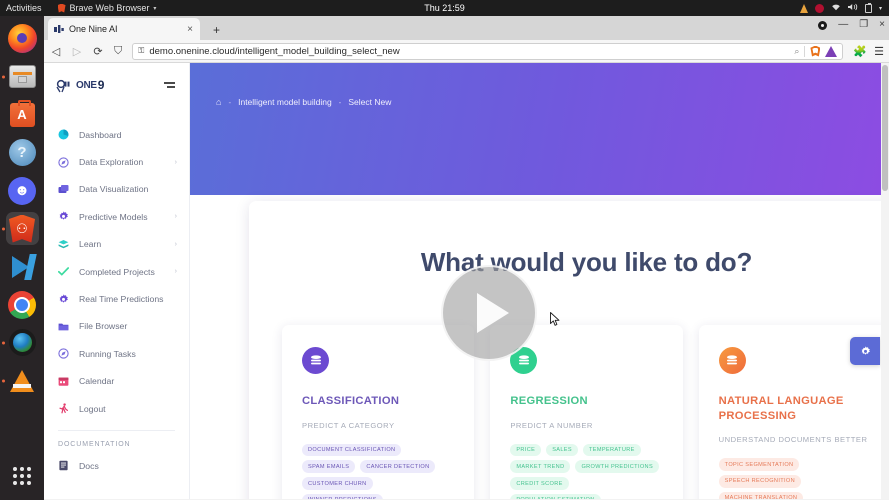 Image resolution: width=889 pixels, height=500 pixels. What do you see at coordinates (89, 465) in the screenshot?
I see `sidebar-item-label: Docs` at bounding box center [89, 465].